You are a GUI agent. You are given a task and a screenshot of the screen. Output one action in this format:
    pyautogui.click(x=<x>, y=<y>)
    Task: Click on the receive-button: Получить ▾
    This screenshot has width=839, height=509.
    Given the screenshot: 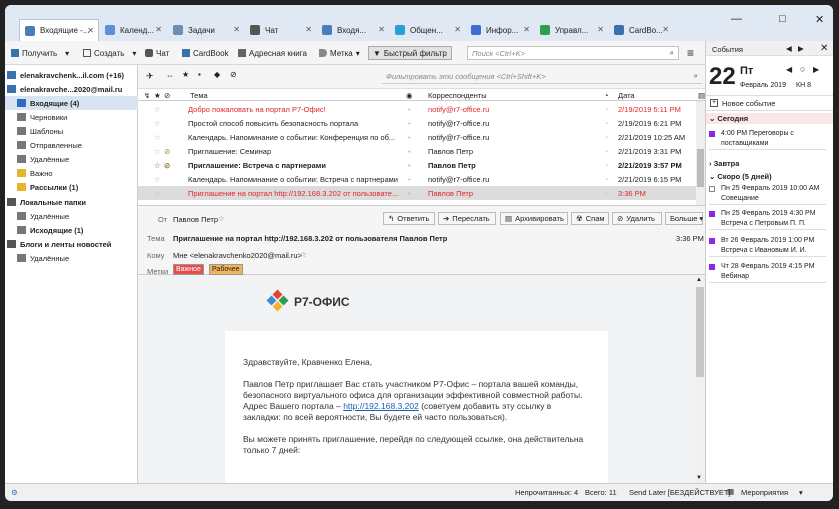 What is the action you would take?
    pyautogui.click(x=40, y=53)
    